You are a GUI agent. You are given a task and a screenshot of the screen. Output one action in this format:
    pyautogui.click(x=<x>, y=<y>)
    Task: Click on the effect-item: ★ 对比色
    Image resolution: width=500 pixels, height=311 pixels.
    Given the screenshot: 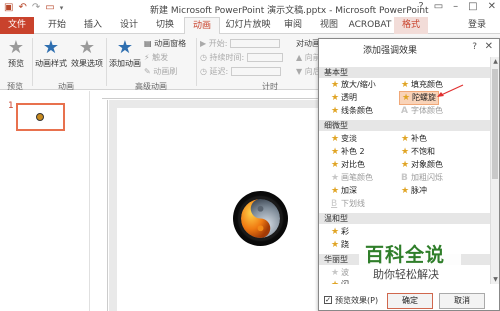 What is the action you would take?
    pyautogui.click(x=348, y=165)
    